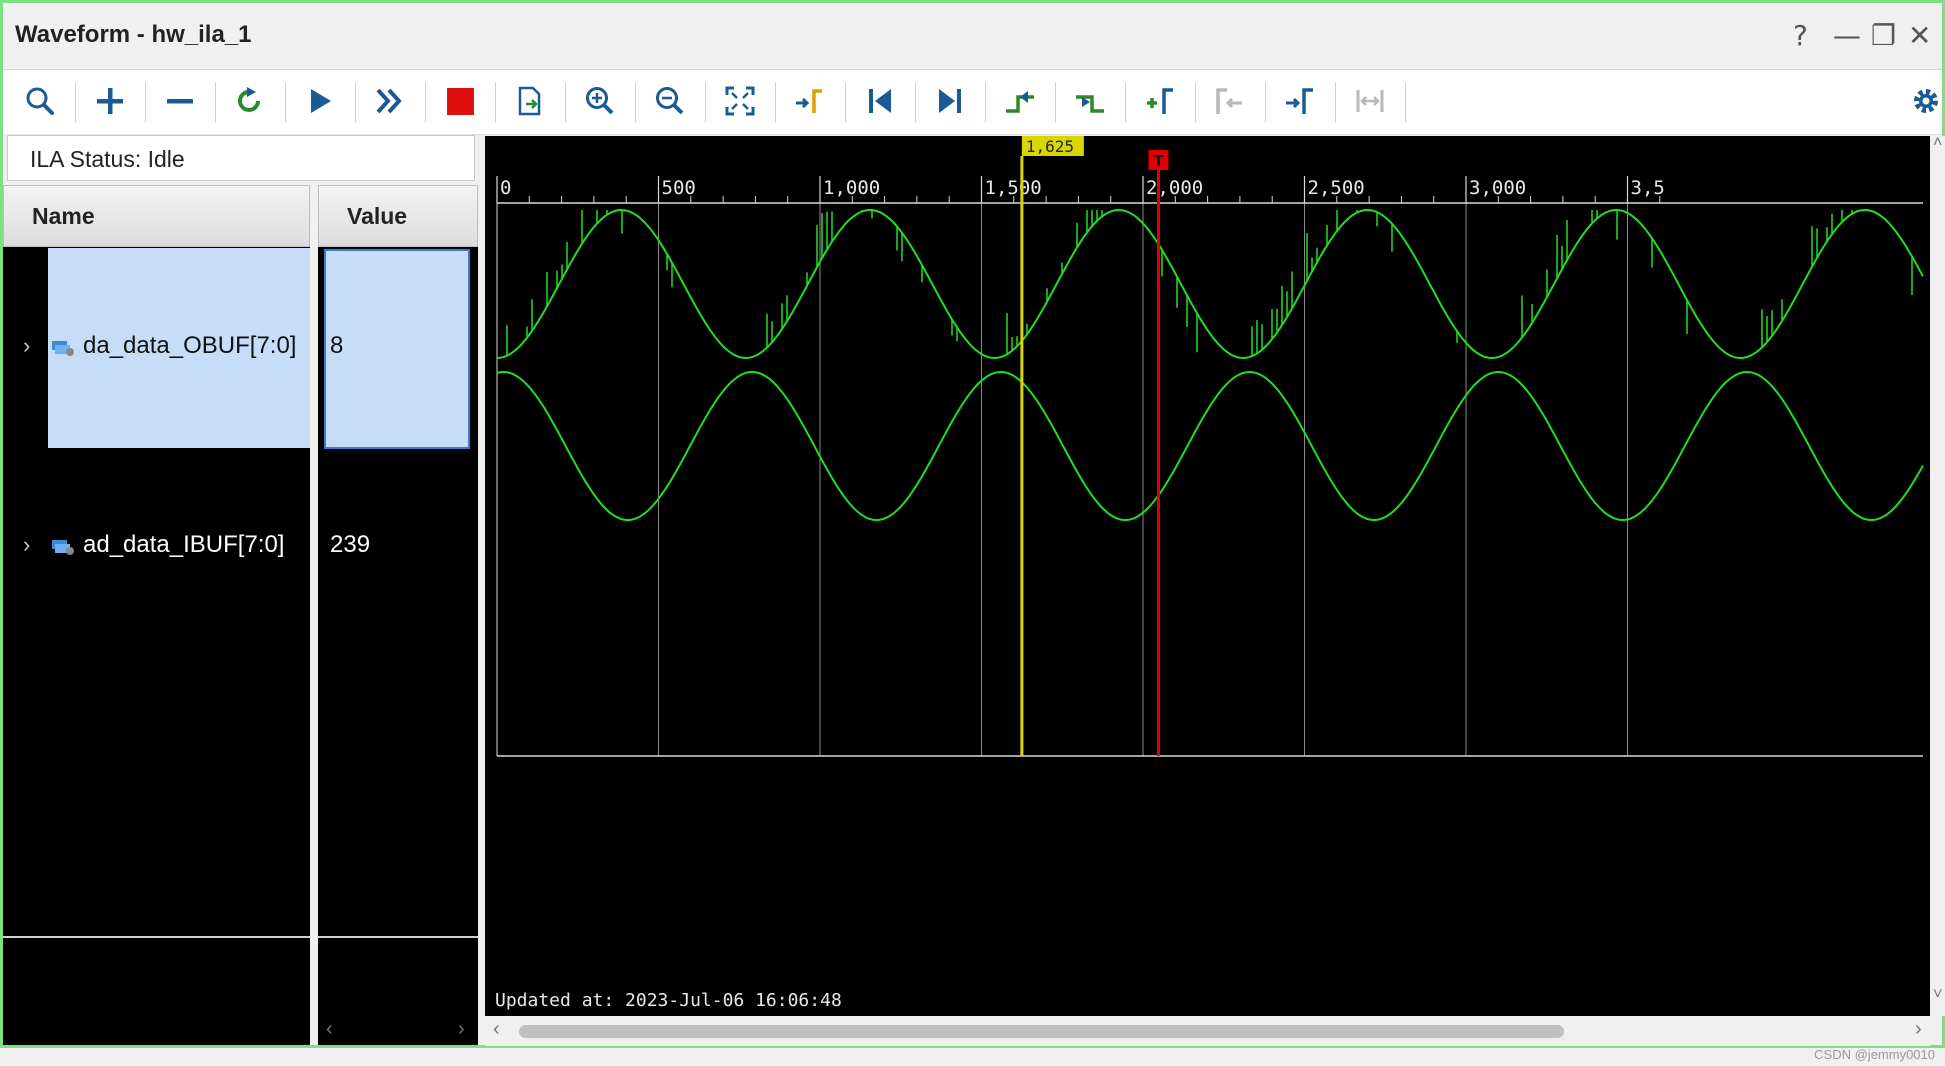 The height and width of the screenshot is (1066, 1945). Describe the element at coordinates (184, 544) in the screenshot. I see `signal-name: ad_data_IBUF[7:0]` at that location.